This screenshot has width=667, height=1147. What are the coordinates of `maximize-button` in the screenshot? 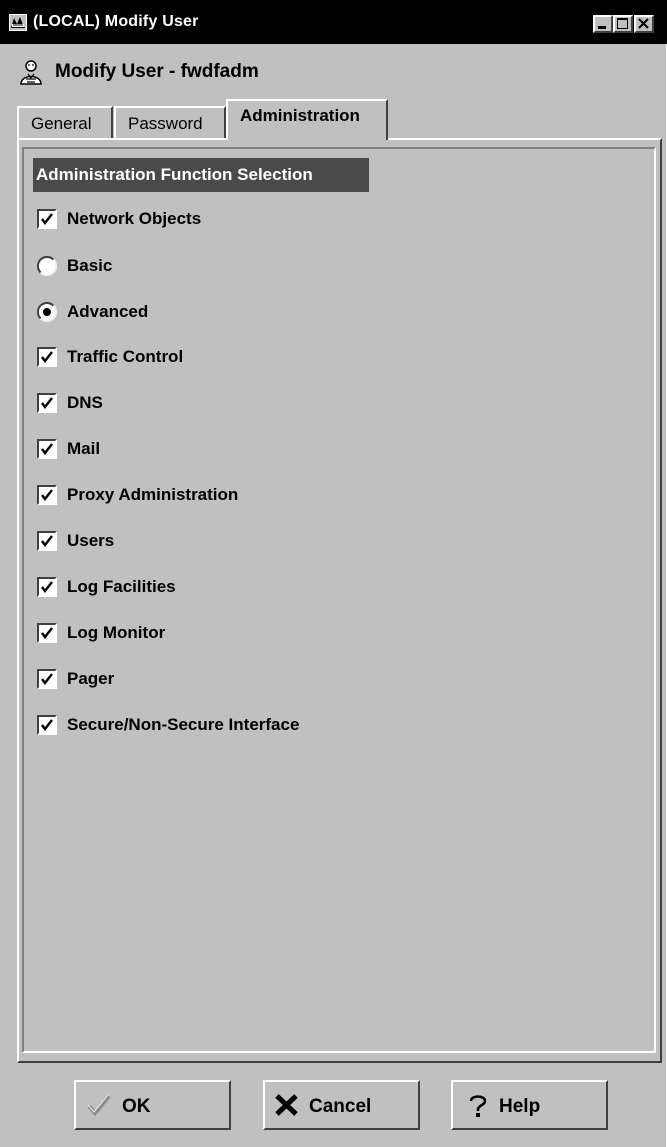 It's located at (623, 24).